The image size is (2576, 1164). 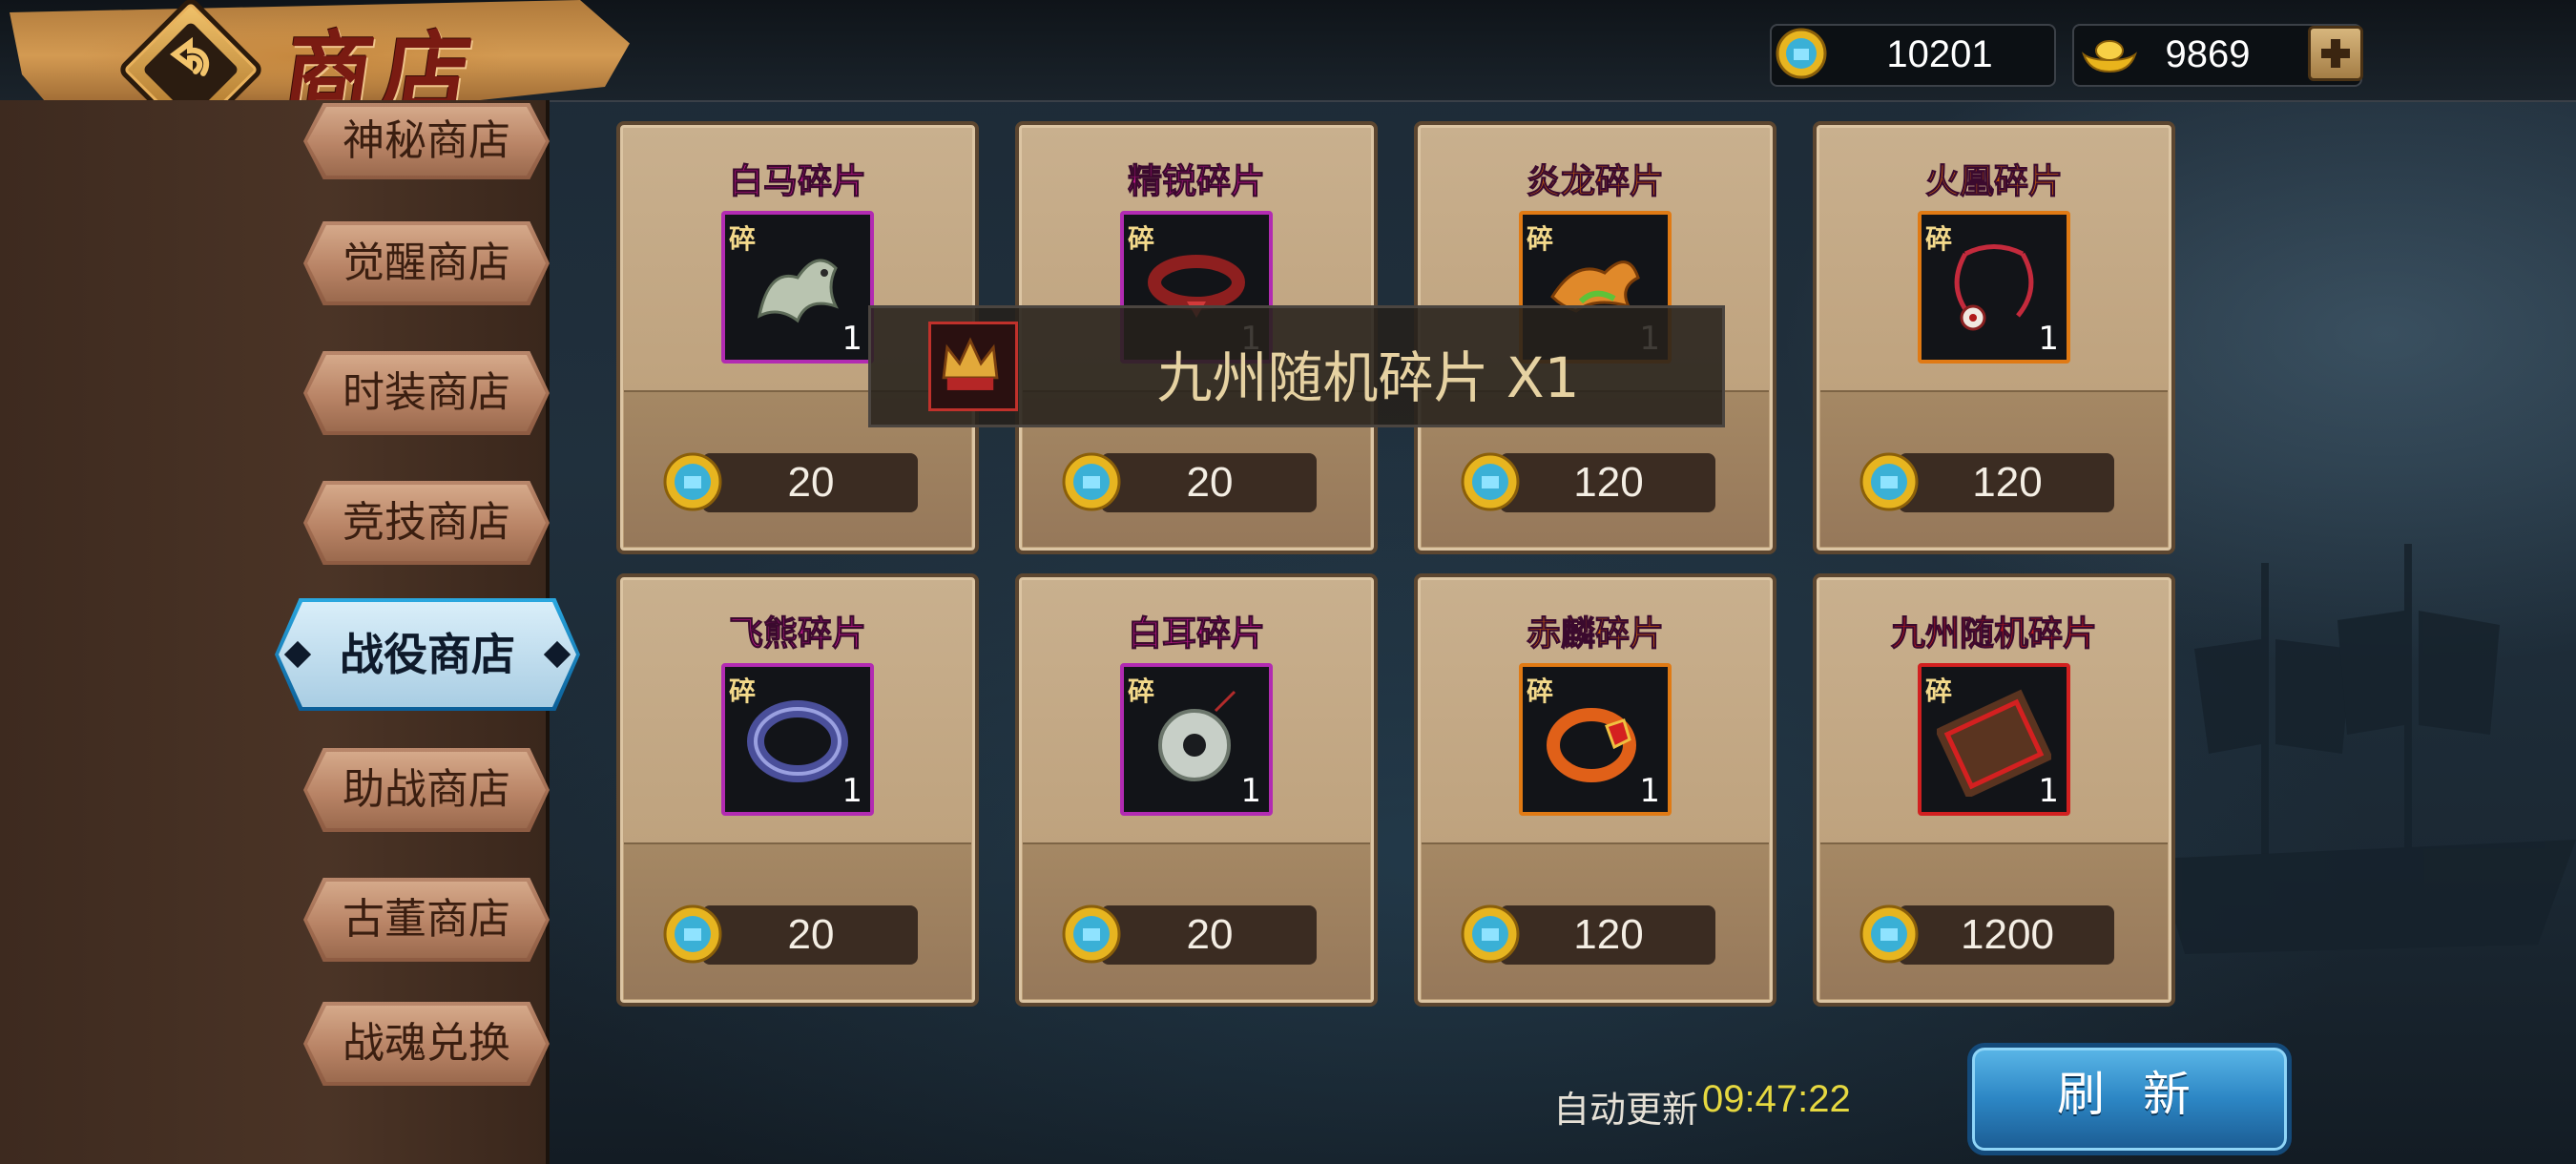 I want to click on fire-phoenix-shard-icon, so click(x=1994, y=287).